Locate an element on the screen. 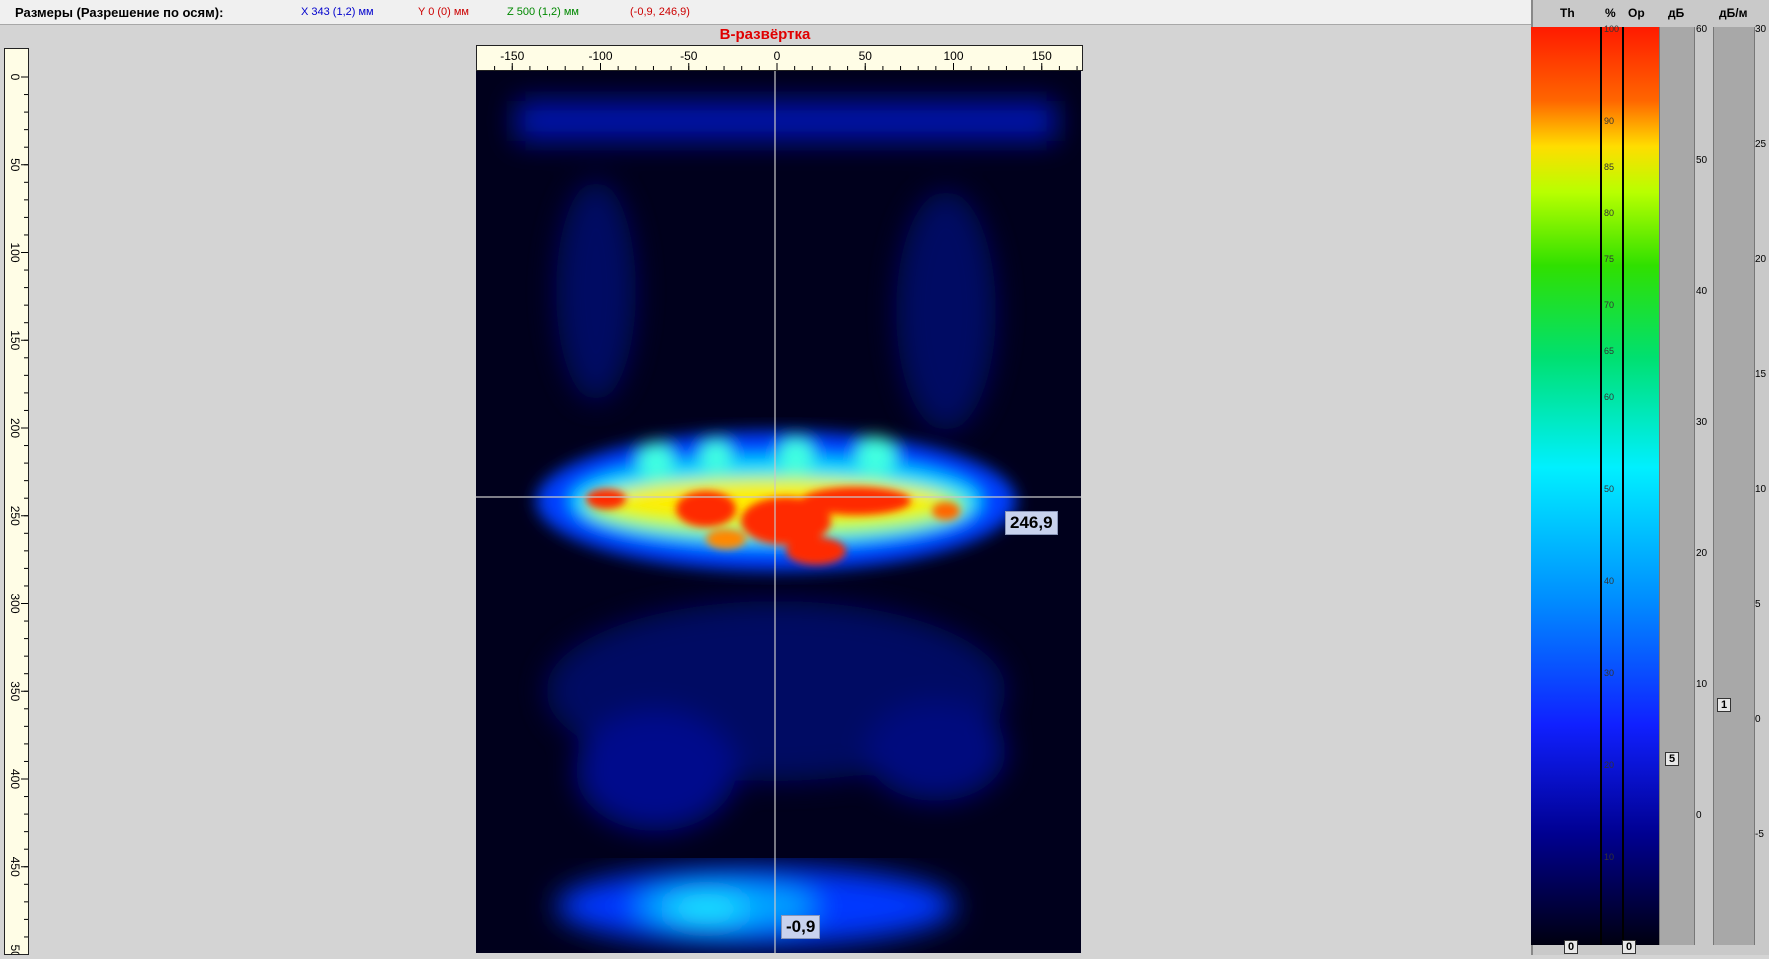 Image resolution: width=1769 pixels, height=959 pixels. dbm-tick-label: -5 is located at coordinates (1759, 834).